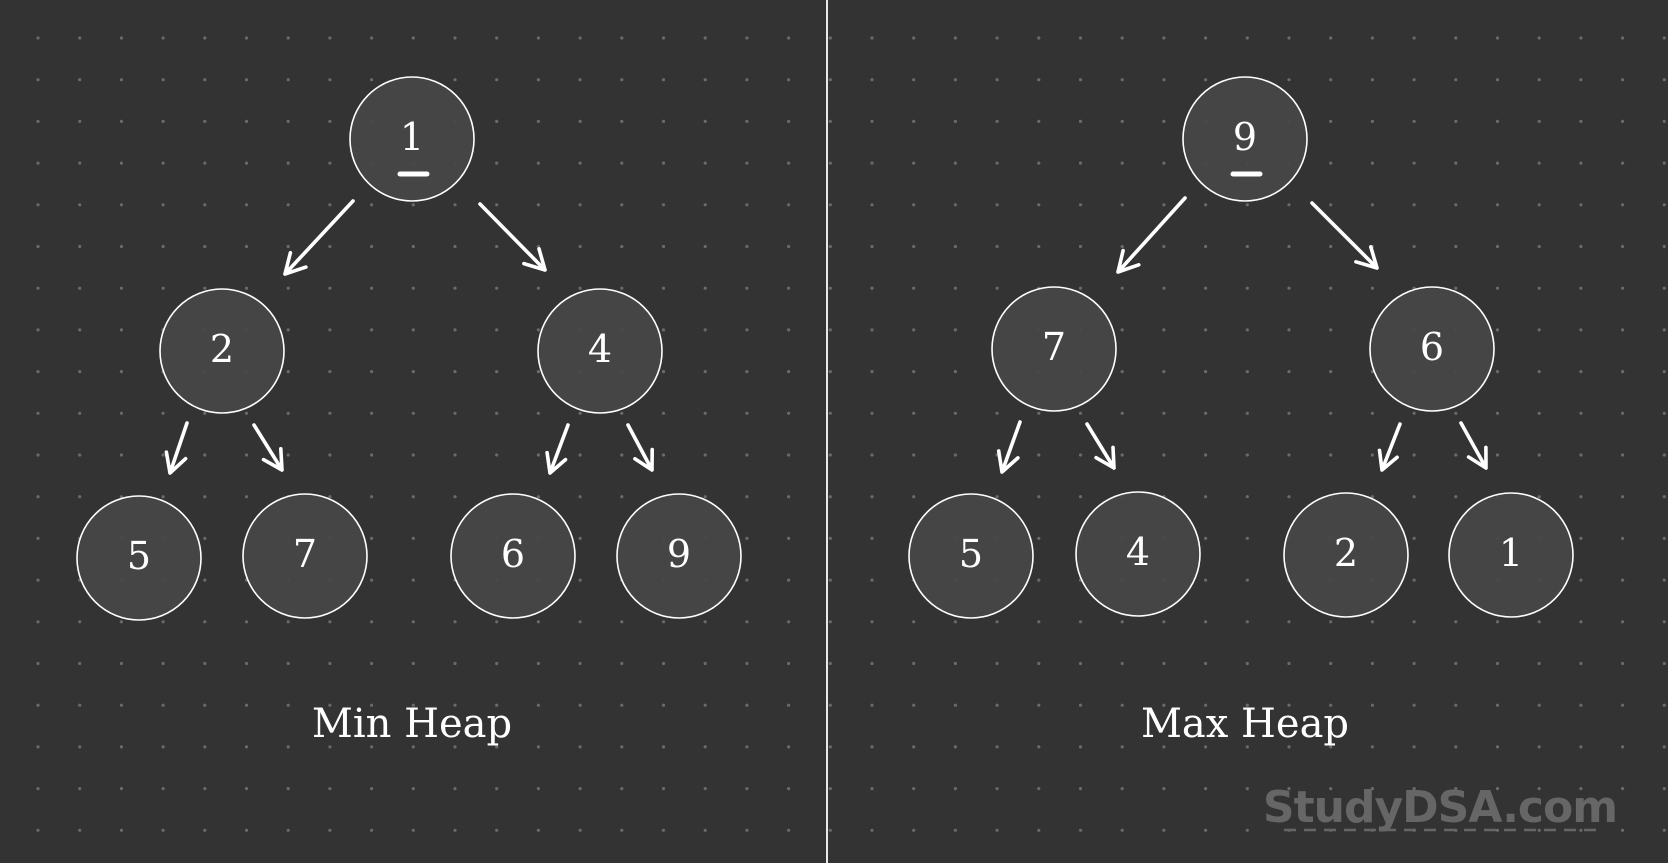 The image size is (1668, 863). Describe the element at coordinates (1245, 137) in the screenshot. I see `node-value: 9` at that location.